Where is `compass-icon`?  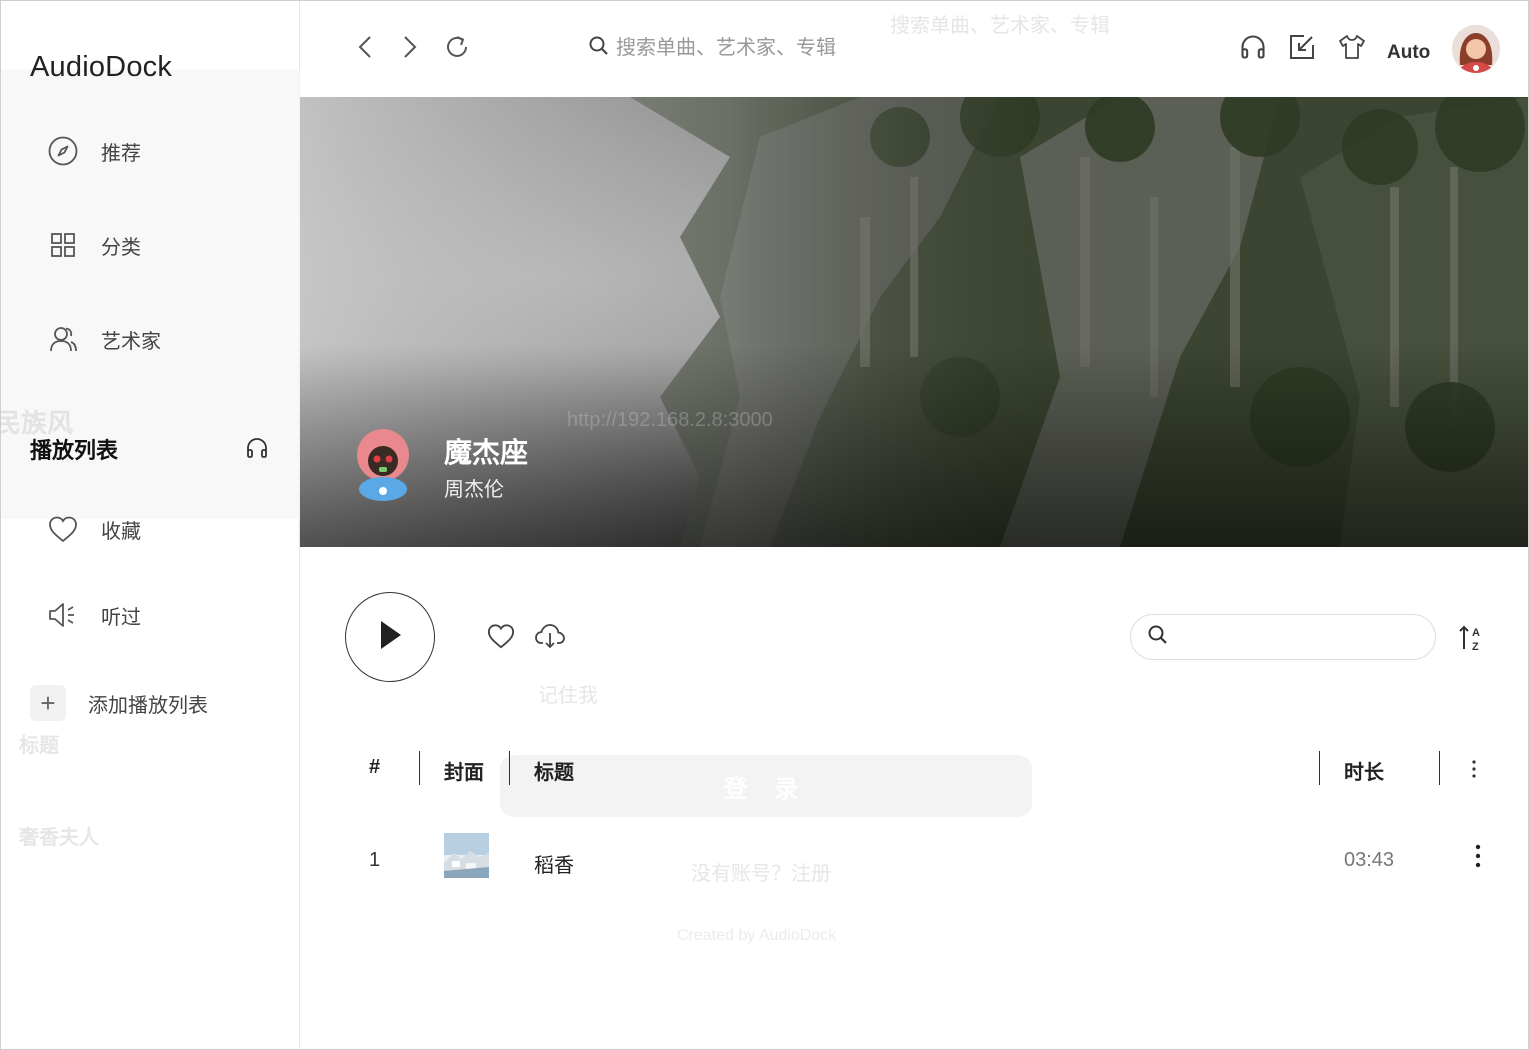 compass-icon is located at coordinates (63, 151).